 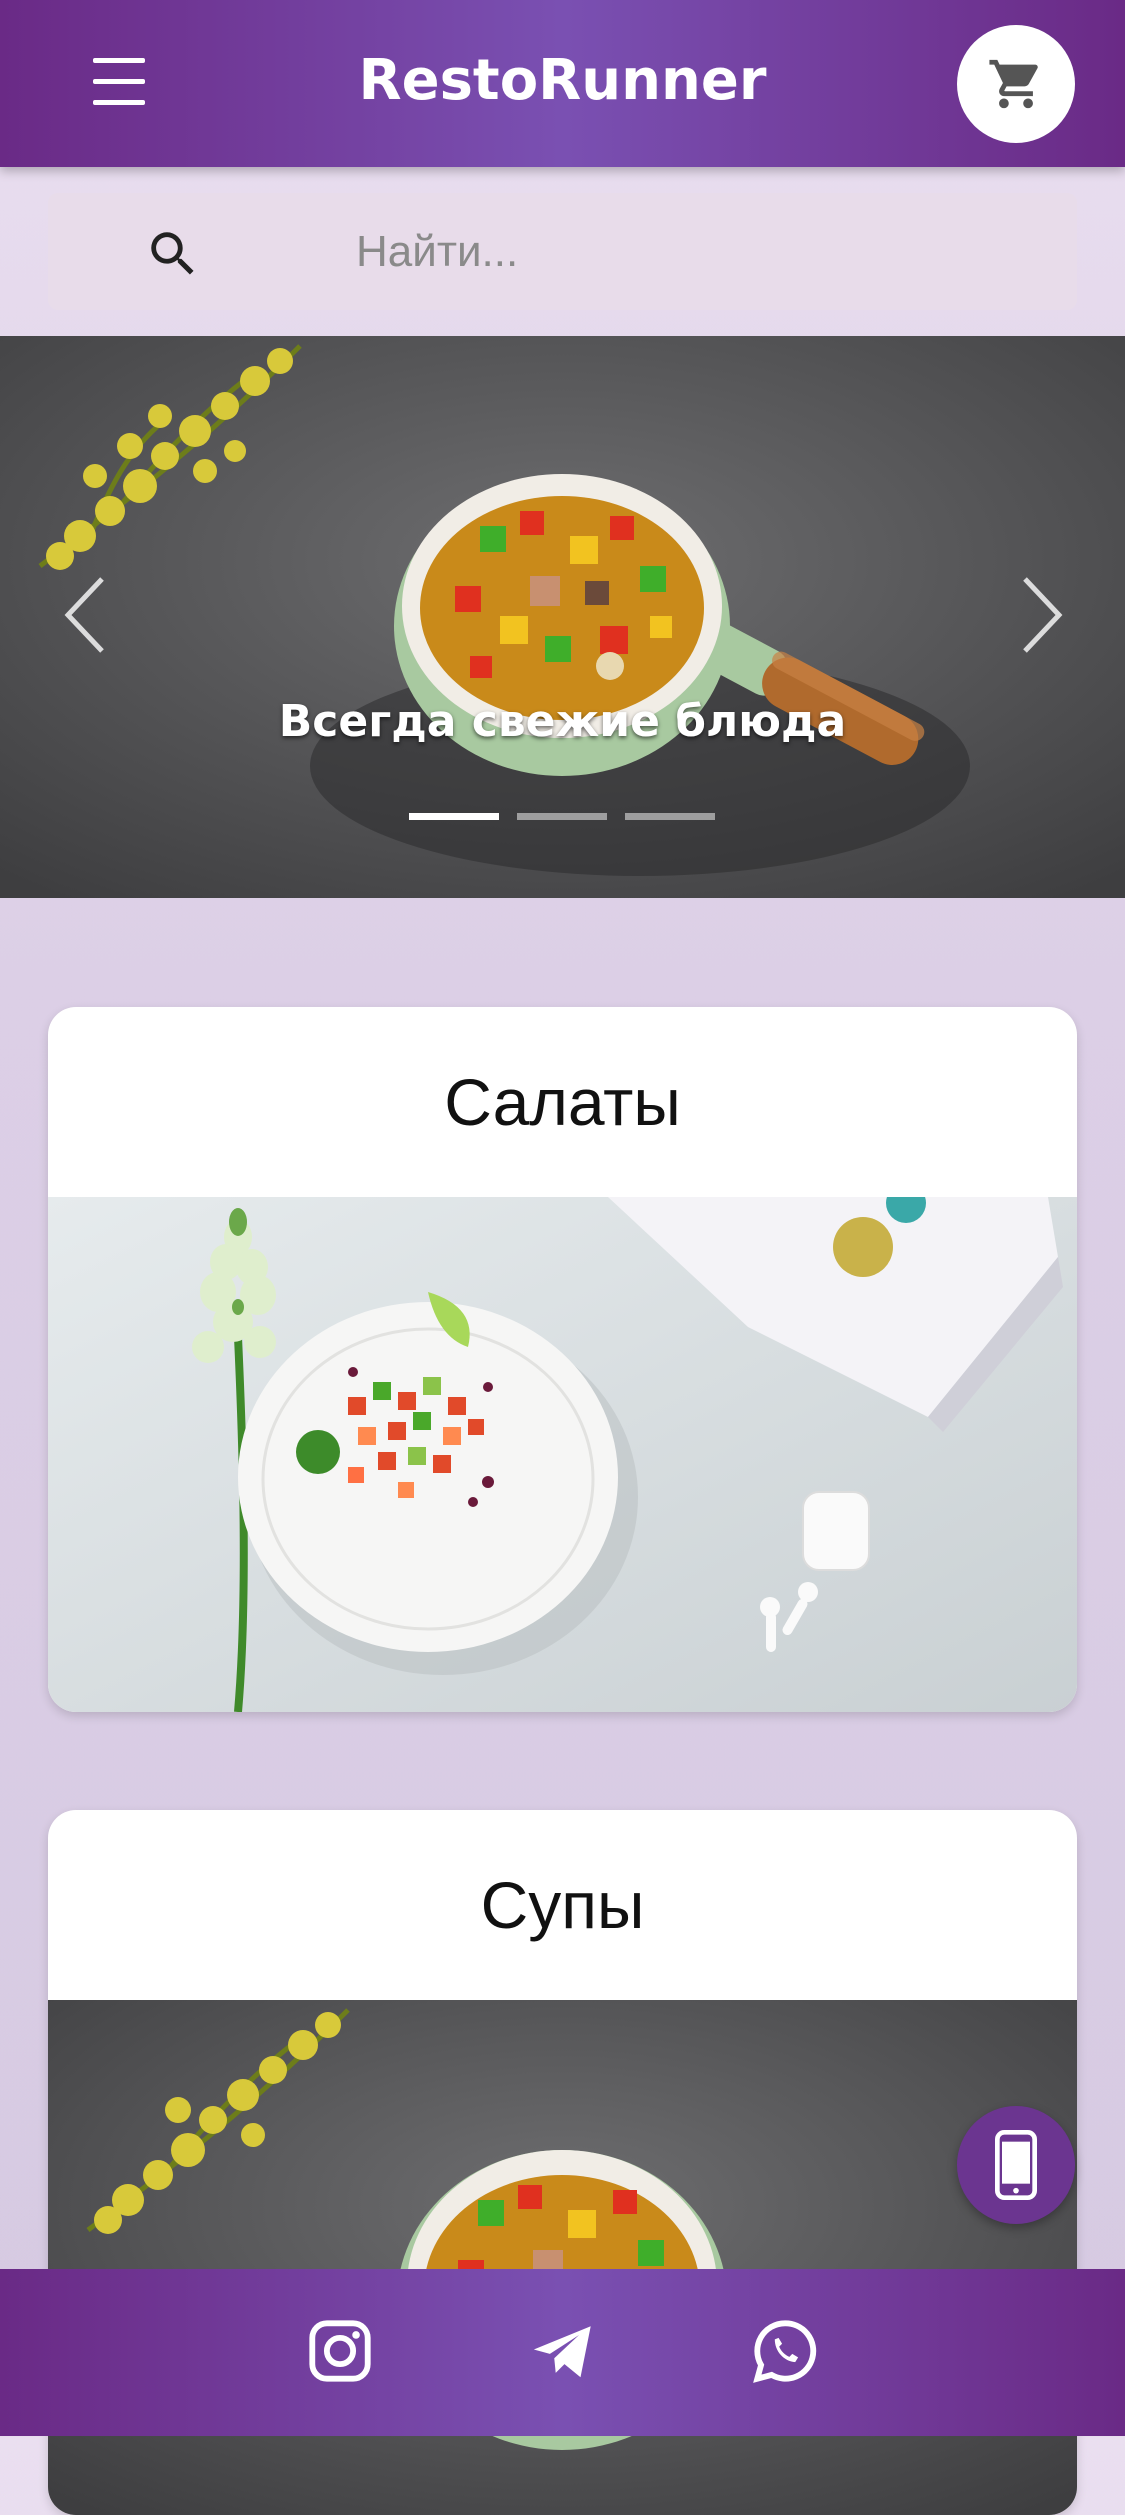 I want to click on mobile-phone-icon, so click(x=1016, y=2165).